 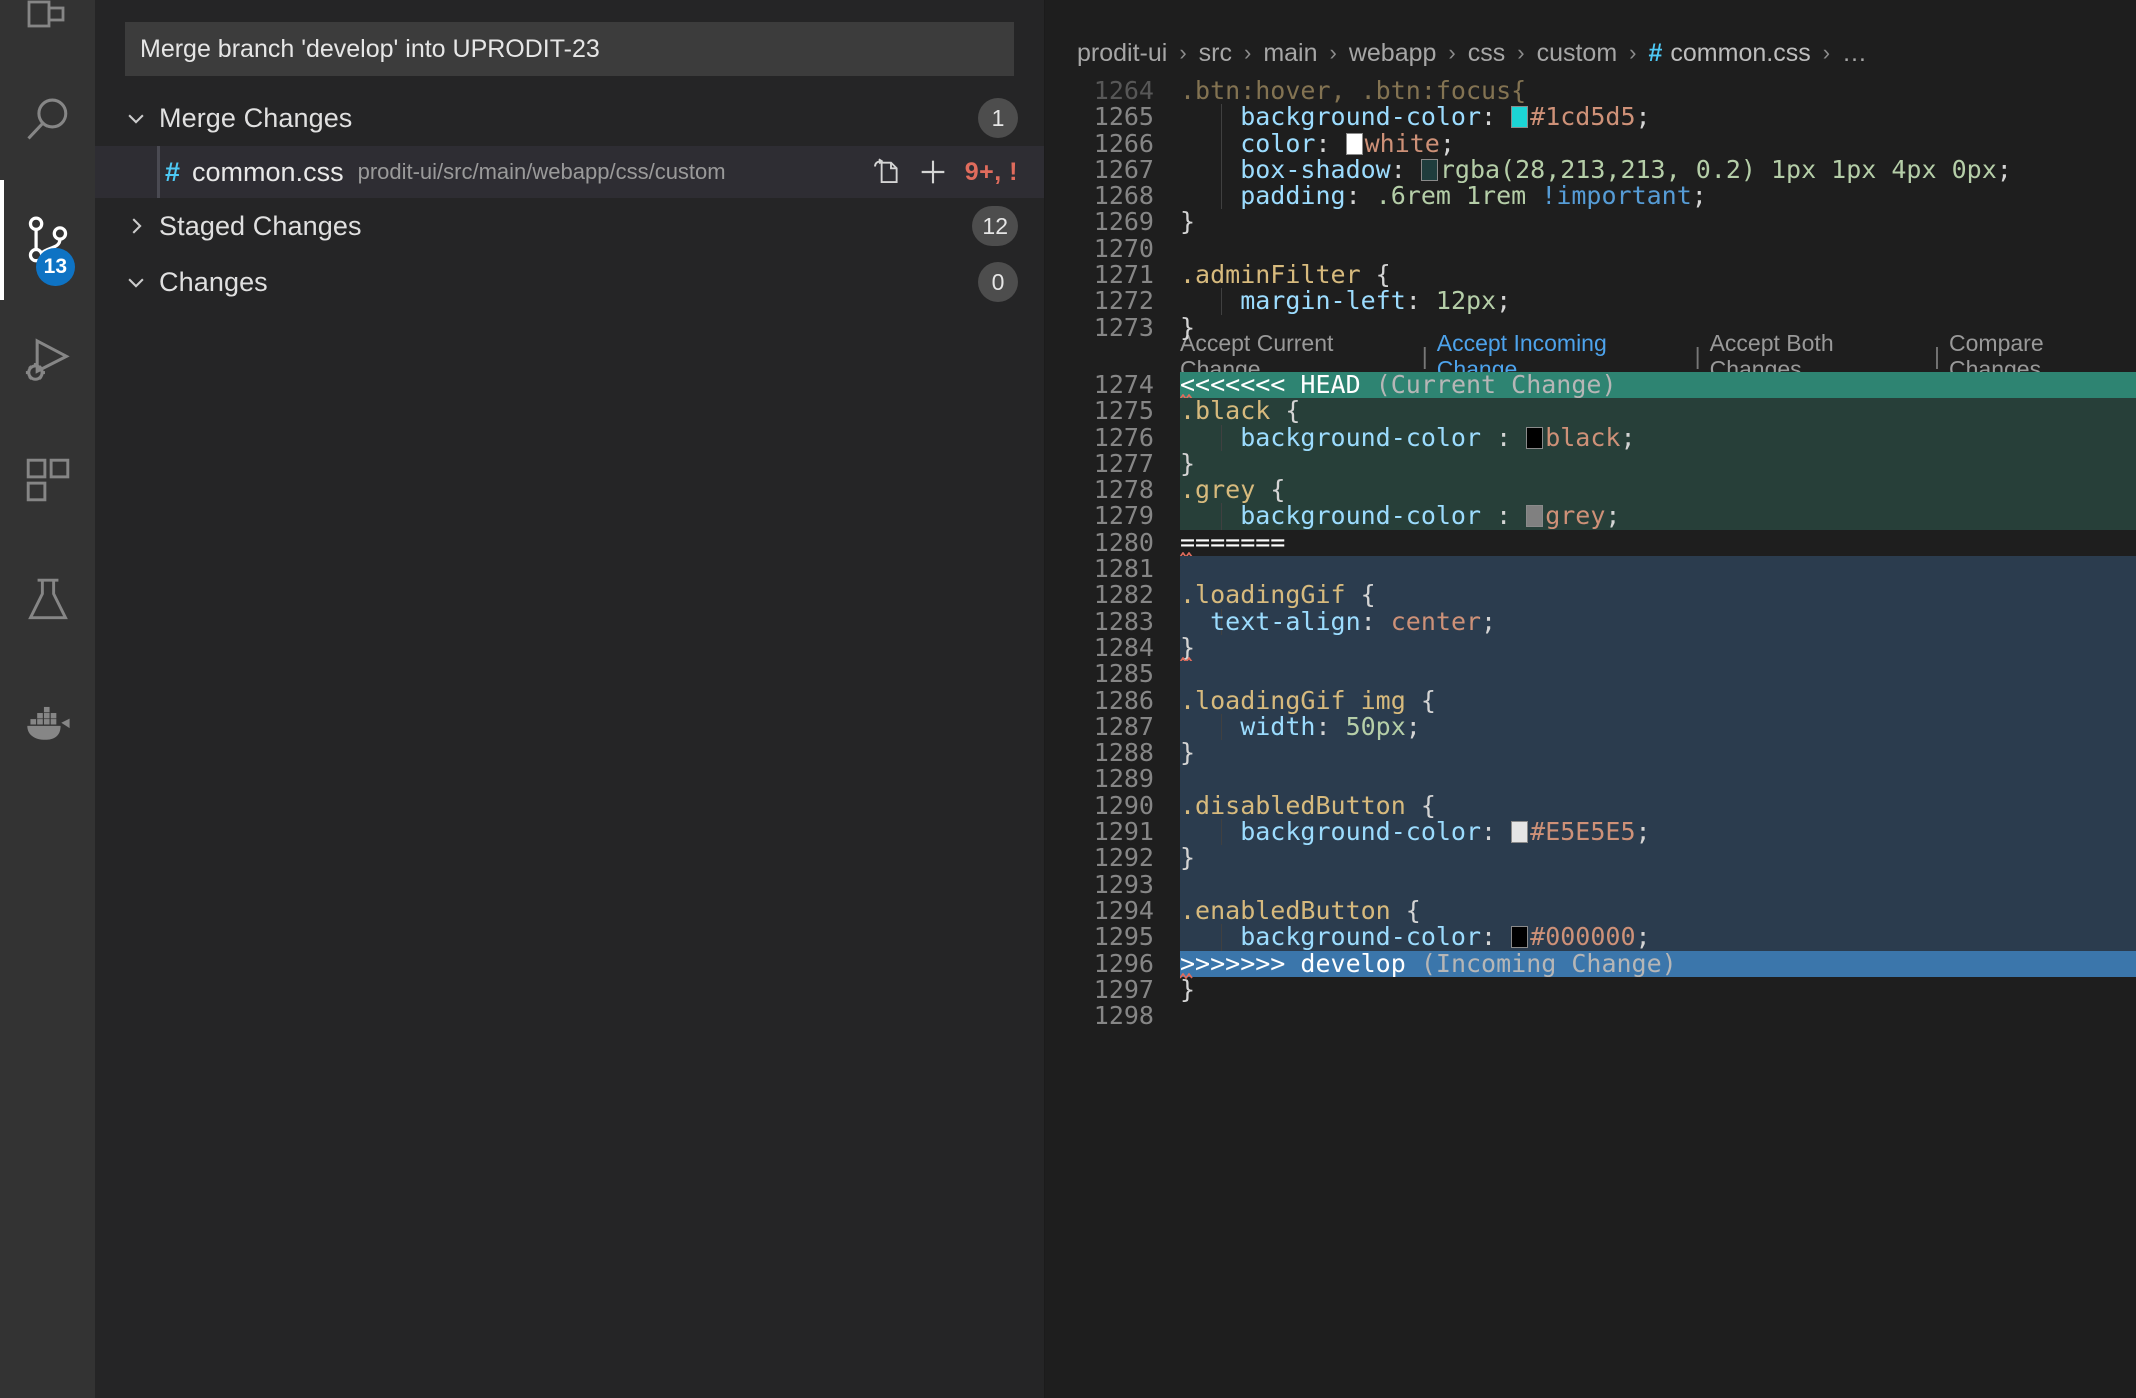 What do you see at coordinates (1215, 53) in the screenshot?
I see `breadcrumb-item-src: src` at bounding box center [1215, 53].